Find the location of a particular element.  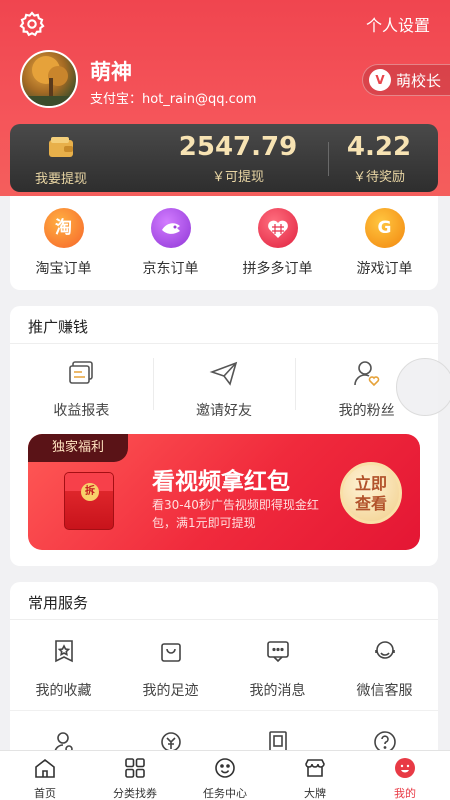

principal-label: 萌校长 is located at coordinates (419, 80).